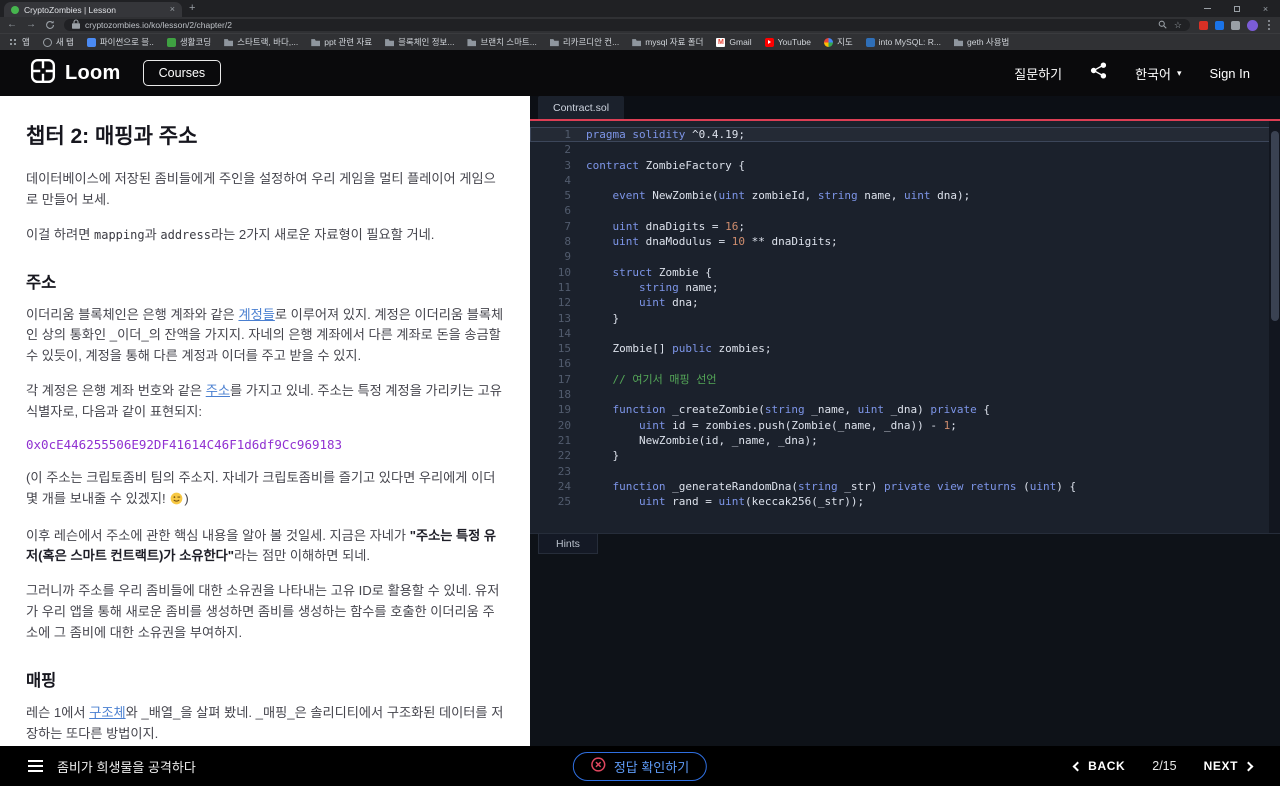 The width and height of the screenshot is (1280, 786). I want to click on brand: Loom, so click(75, 73).